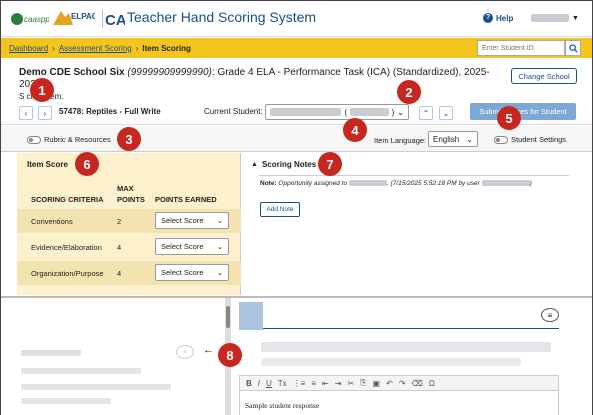 Image resolution: width=593 pixels, height=415 pixels. What do you see at coordinates (102, 19) in the screenshot?
I see `logo-divider` at bounding box center [102, 19].